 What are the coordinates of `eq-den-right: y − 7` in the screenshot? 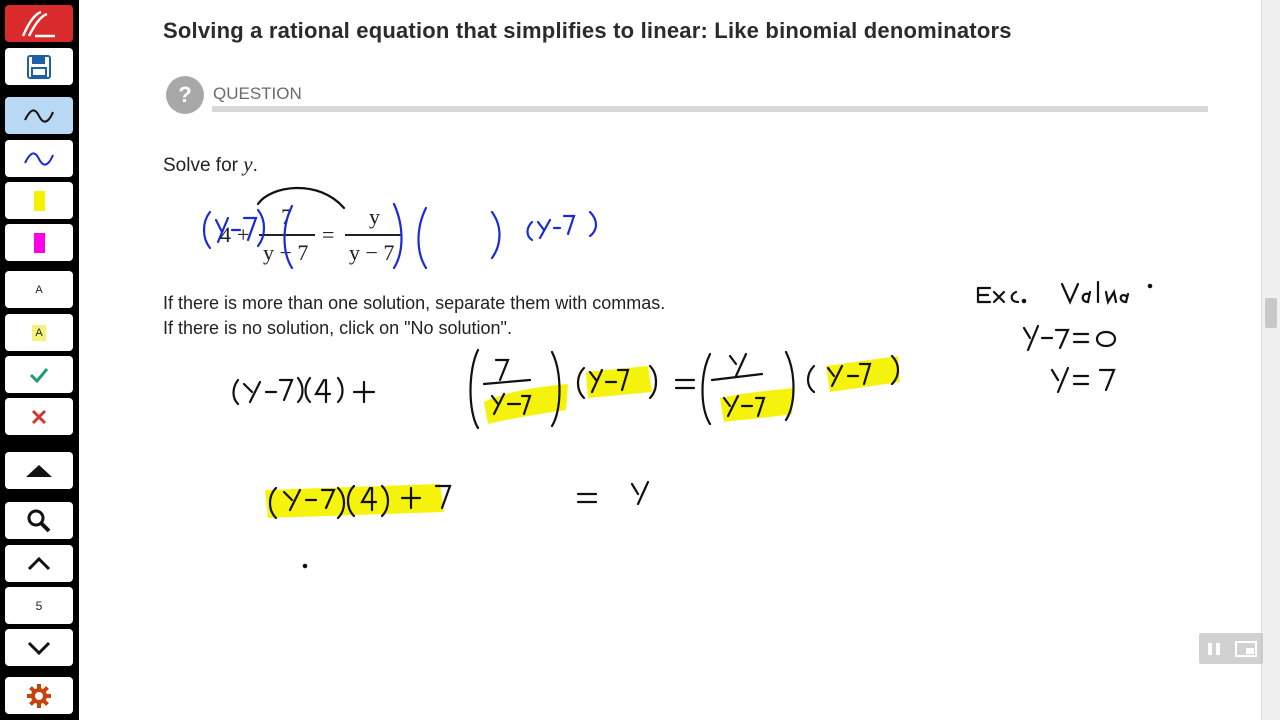 It's located at (372, 252).